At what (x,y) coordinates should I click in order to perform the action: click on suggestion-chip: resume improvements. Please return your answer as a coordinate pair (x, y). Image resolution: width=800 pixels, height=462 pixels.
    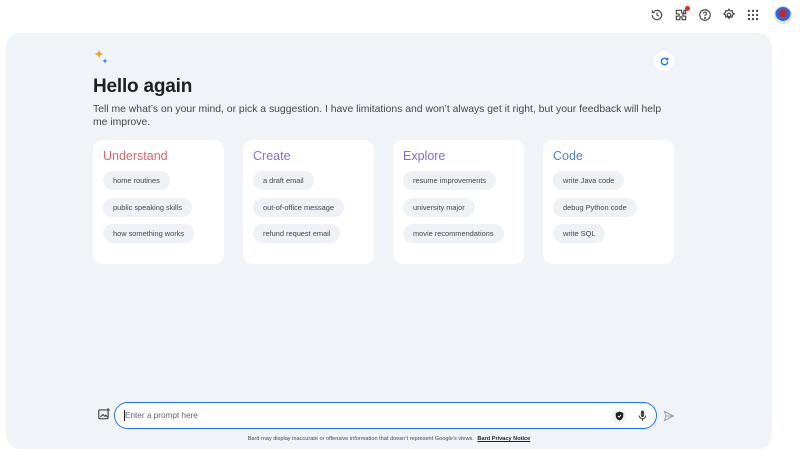
    Looking at the image, I should click on (450, 180).